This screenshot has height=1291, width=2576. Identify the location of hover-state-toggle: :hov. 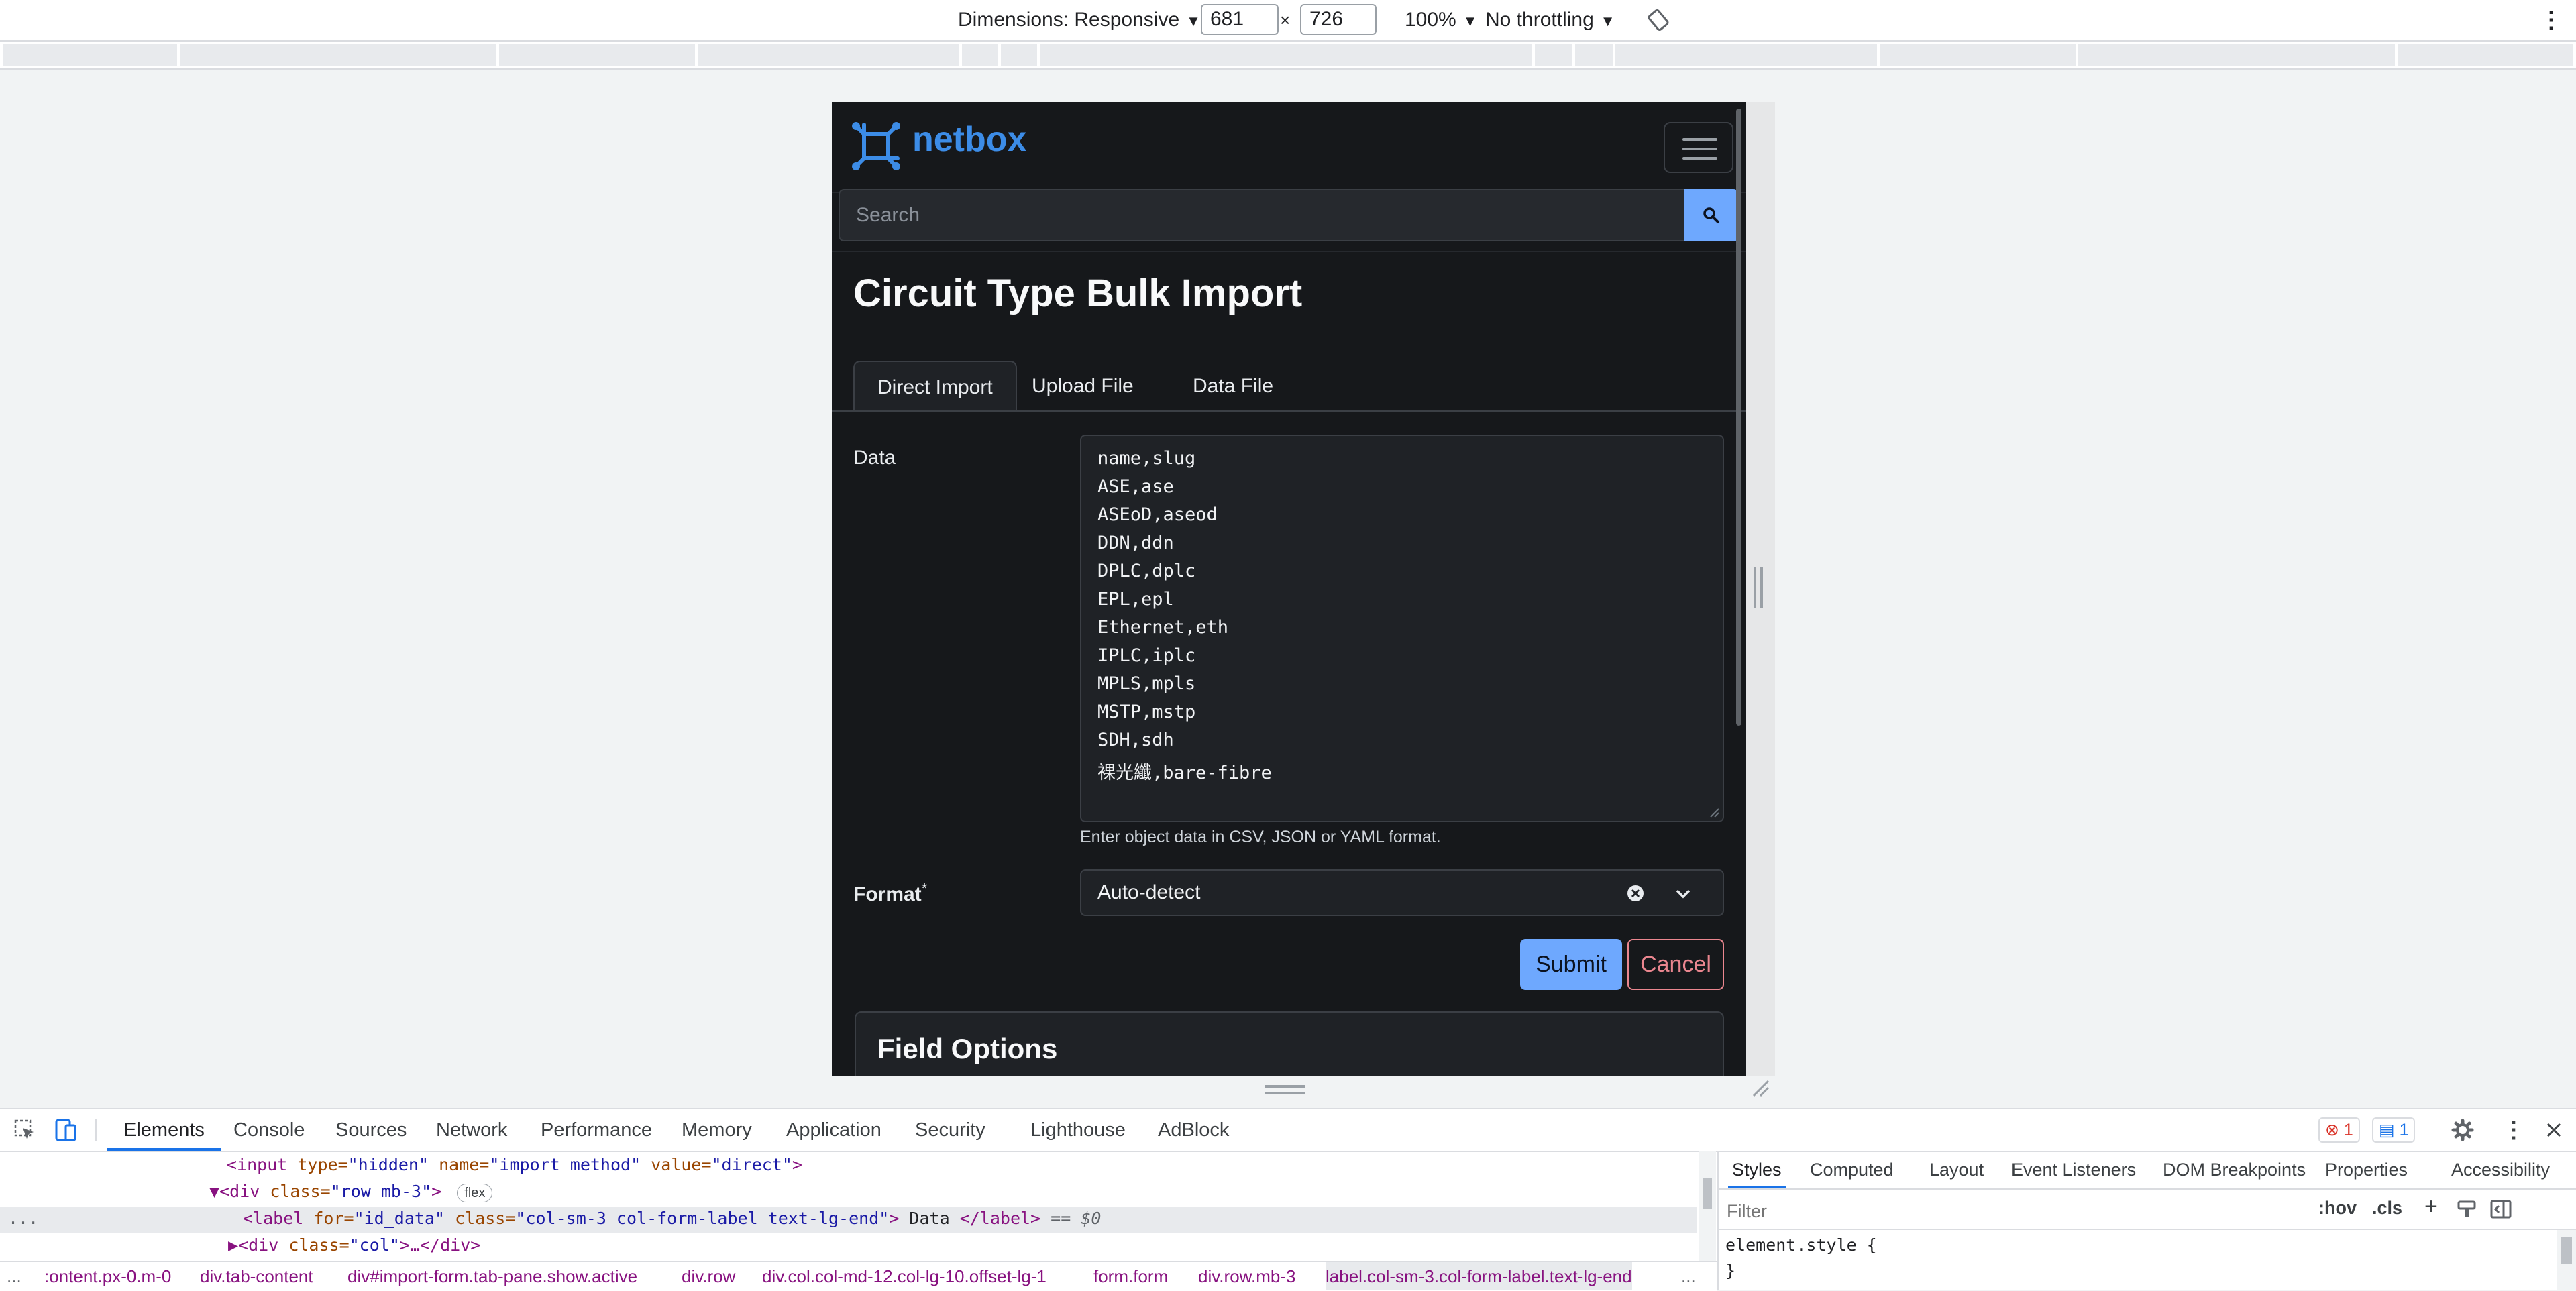
(2337, 1208).